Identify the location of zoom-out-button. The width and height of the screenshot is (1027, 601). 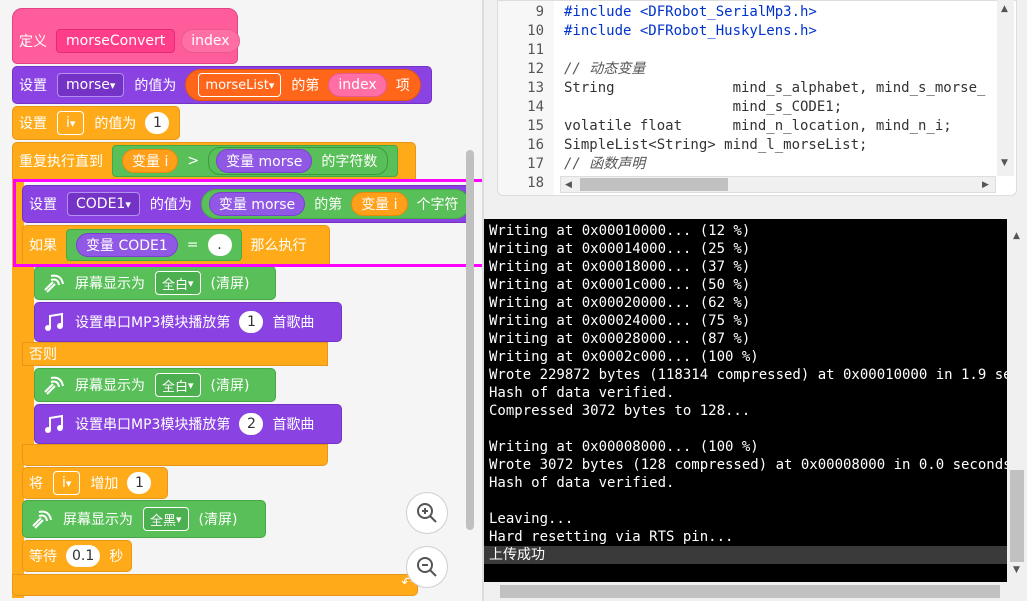
(427, 567).